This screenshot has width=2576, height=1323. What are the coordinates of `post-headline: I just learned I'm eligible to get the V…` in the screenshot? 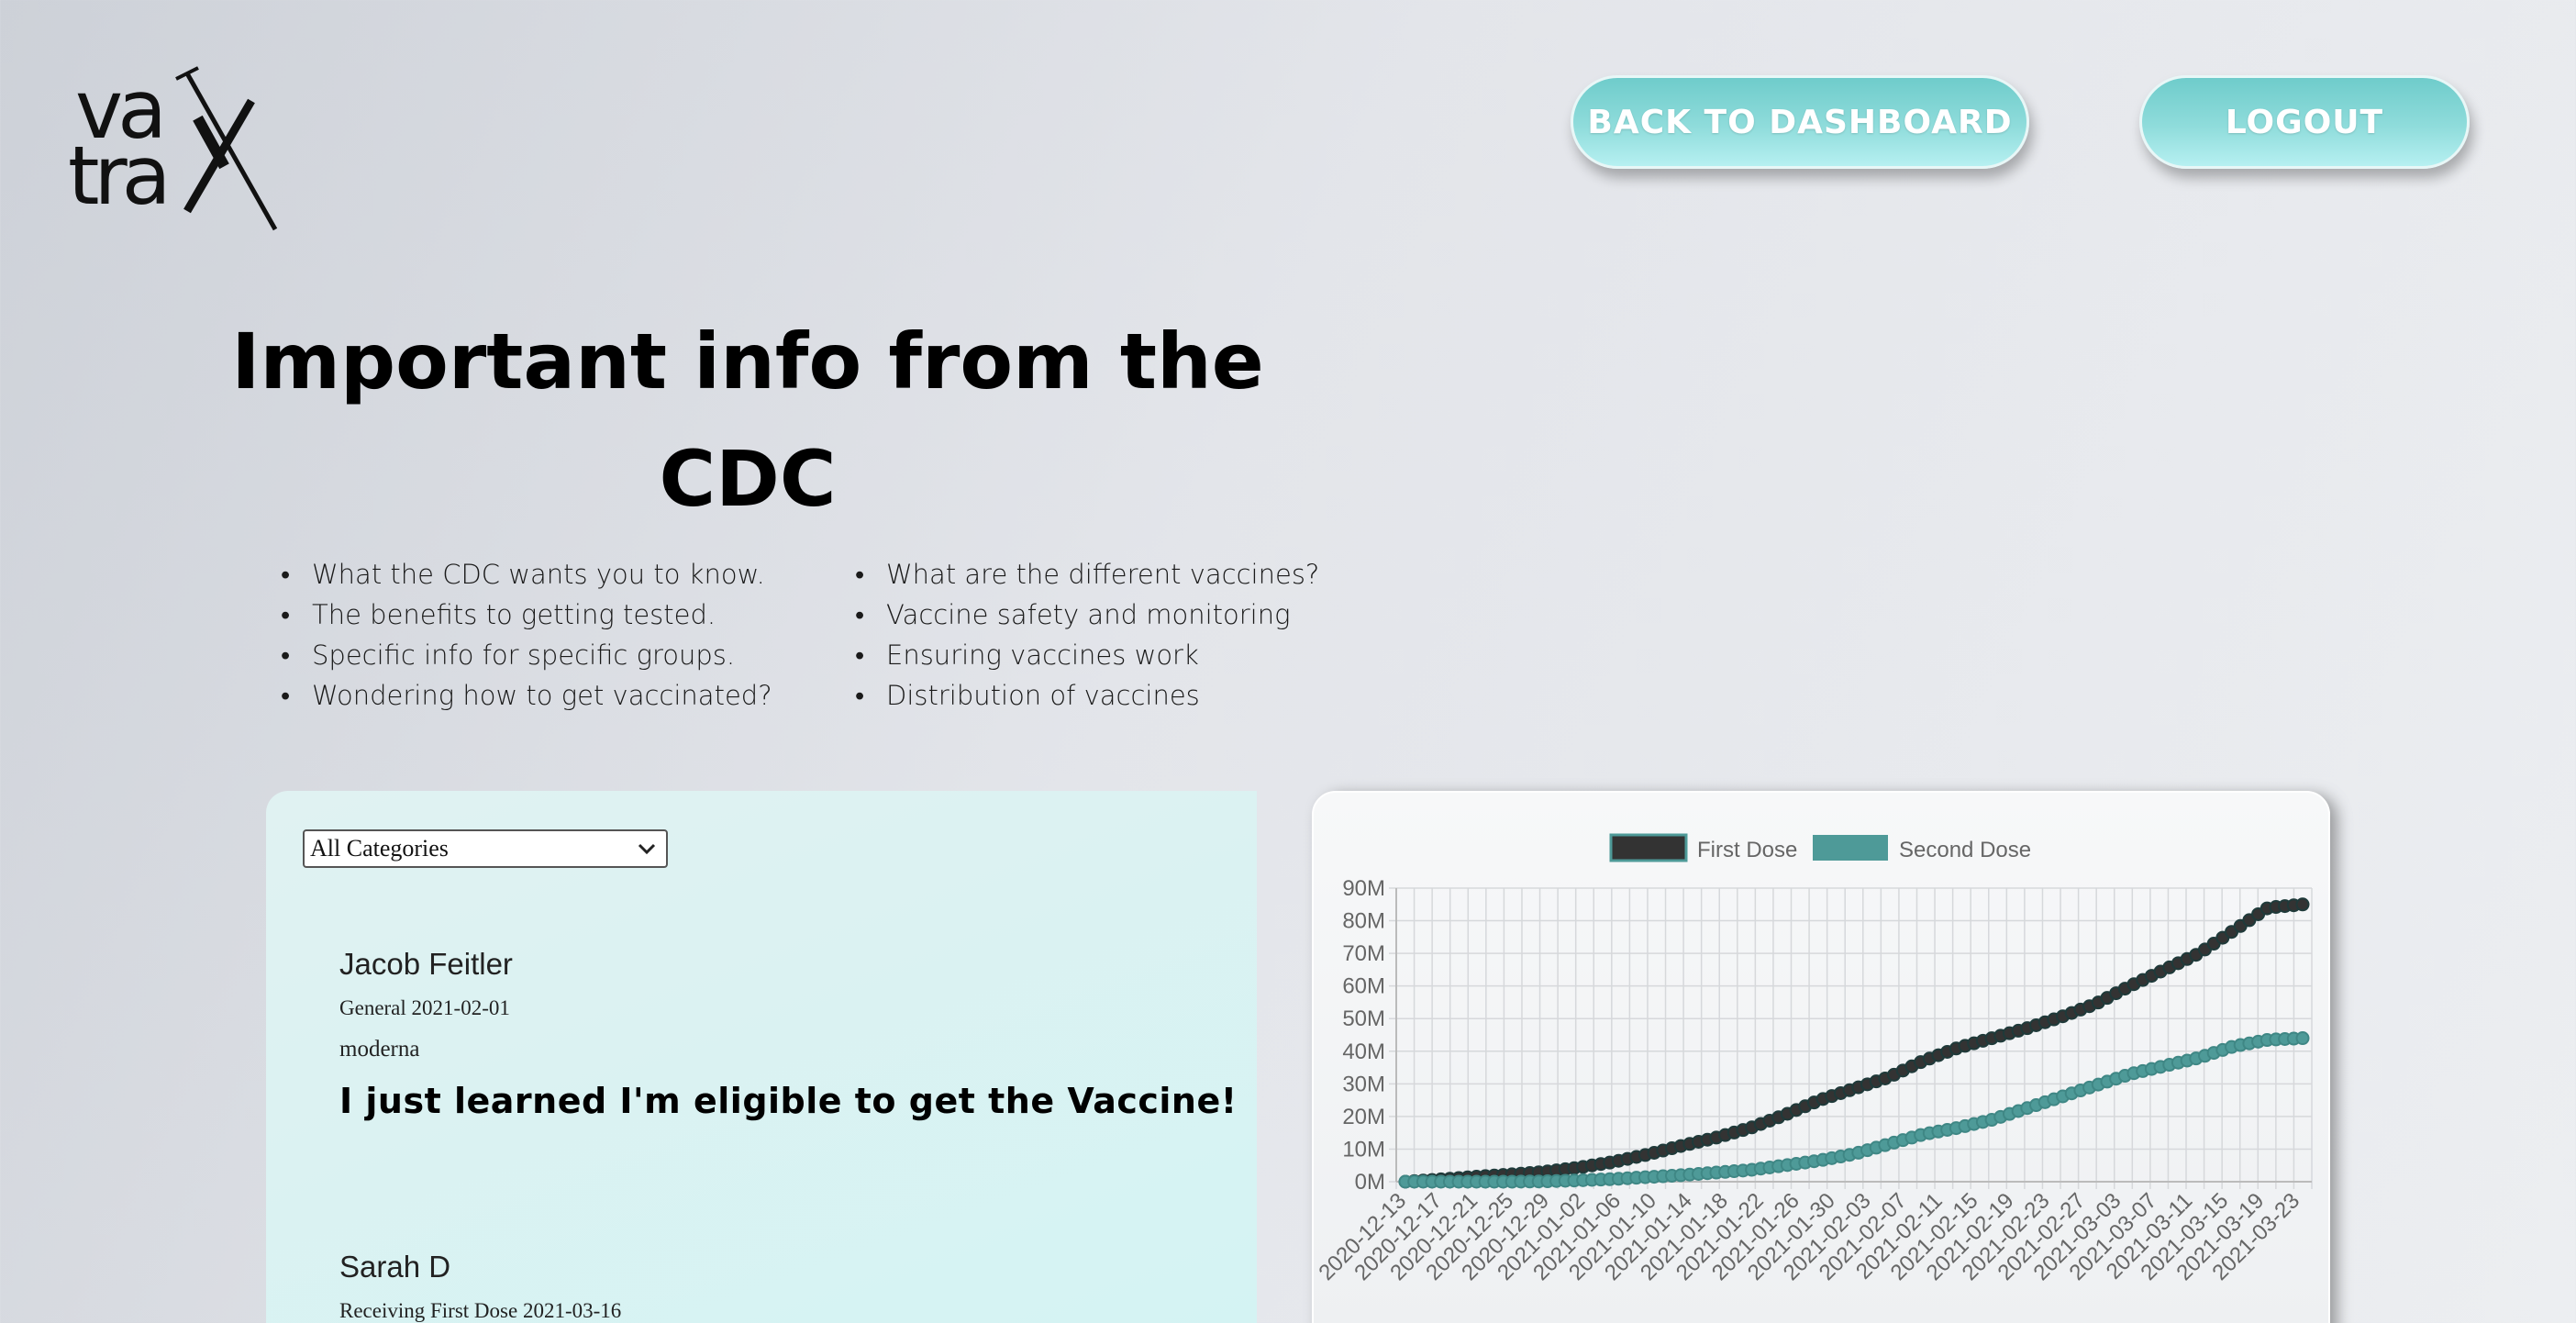 It's located at (788, 1101).